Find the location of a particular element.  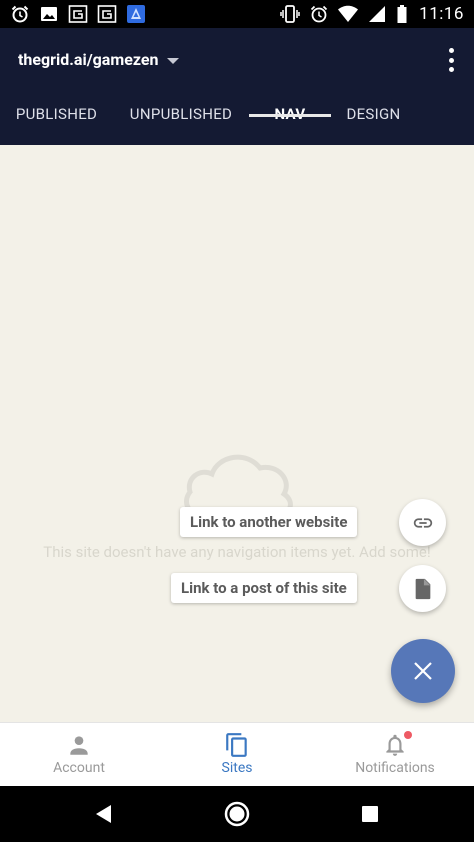

home-icon is located at coordinates (237, 814).